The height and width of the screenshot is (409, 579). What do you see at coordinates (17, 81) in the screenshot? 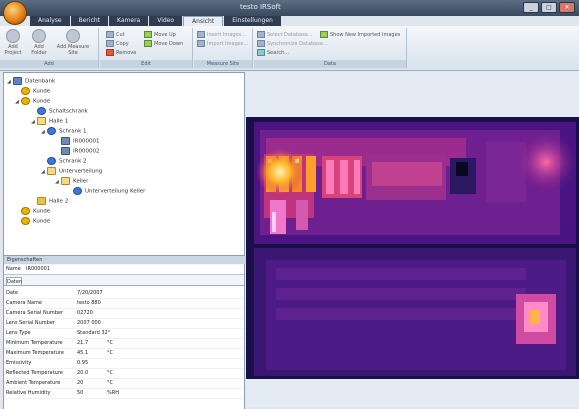
I see `database-icon` at bounding box center [17, 81].